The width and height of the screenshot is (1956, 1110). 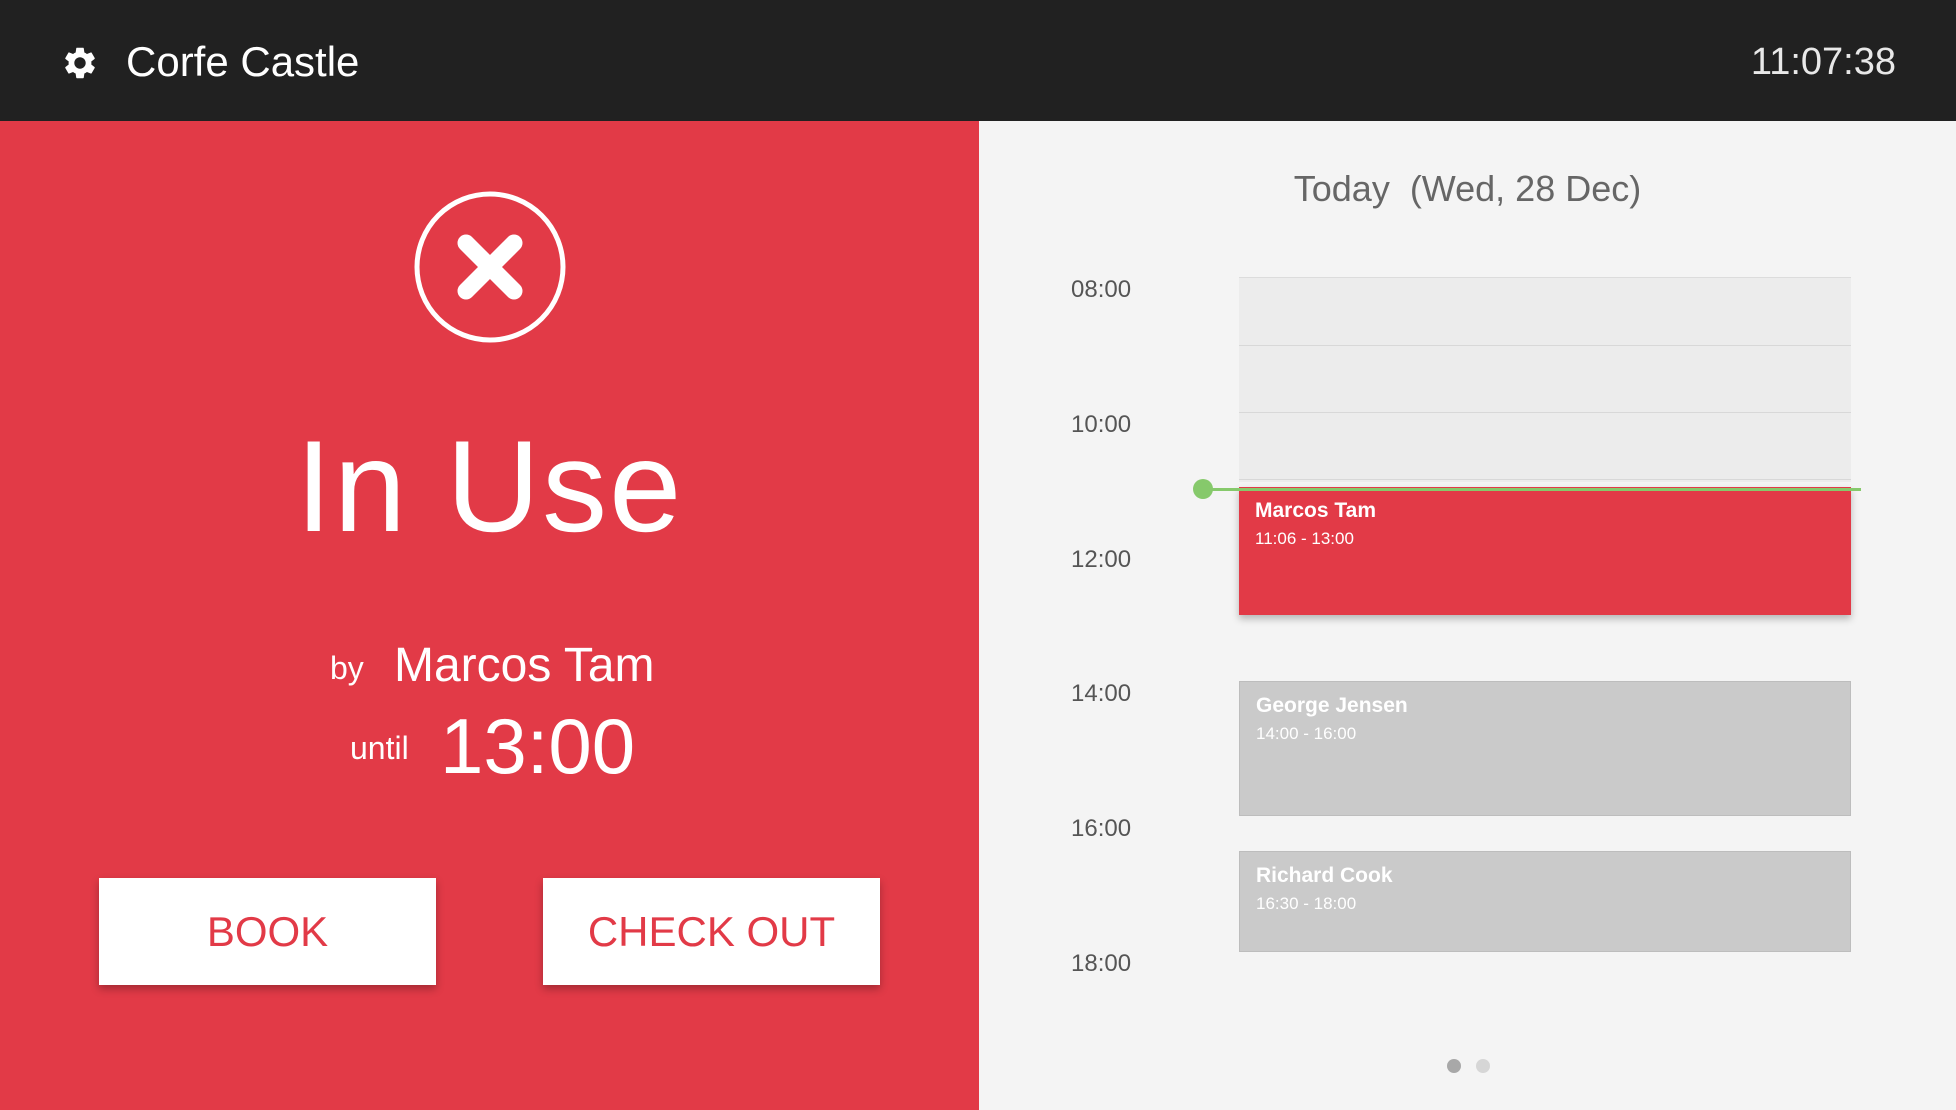 What do you see at coordinates (1467, 188) in the screenshot?
I see `date-header: Today (Wed, 28 Dec)` at bounding box center [1467, 188].